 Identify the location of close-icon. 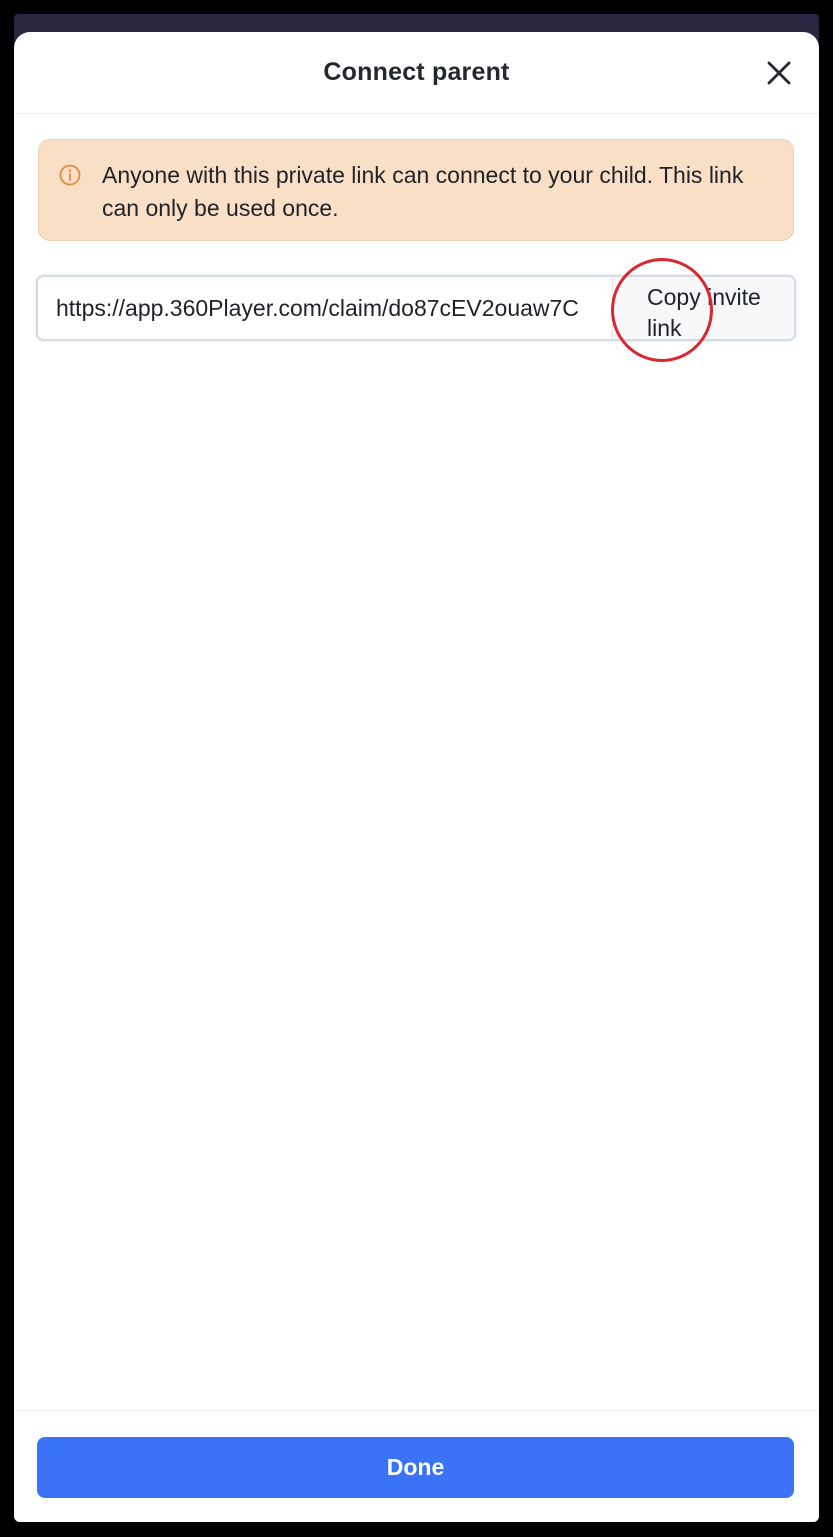
(779, 73).